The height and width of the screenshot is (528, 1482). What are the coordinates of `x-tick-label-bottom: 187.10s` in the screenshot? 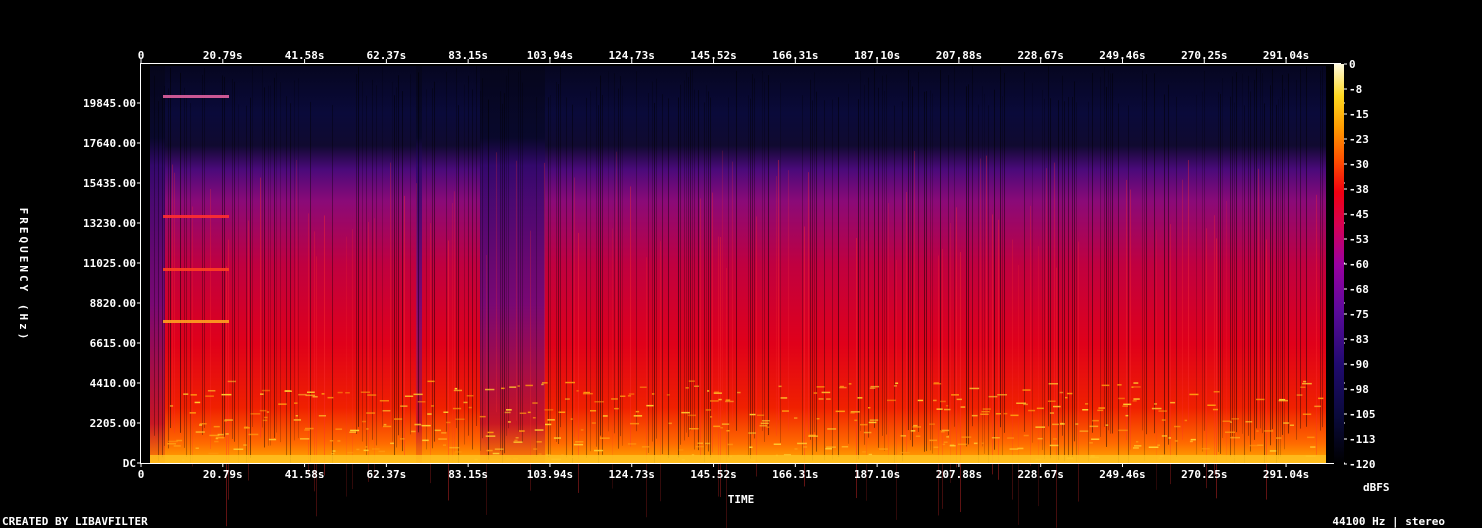 It's located at (877, 474).